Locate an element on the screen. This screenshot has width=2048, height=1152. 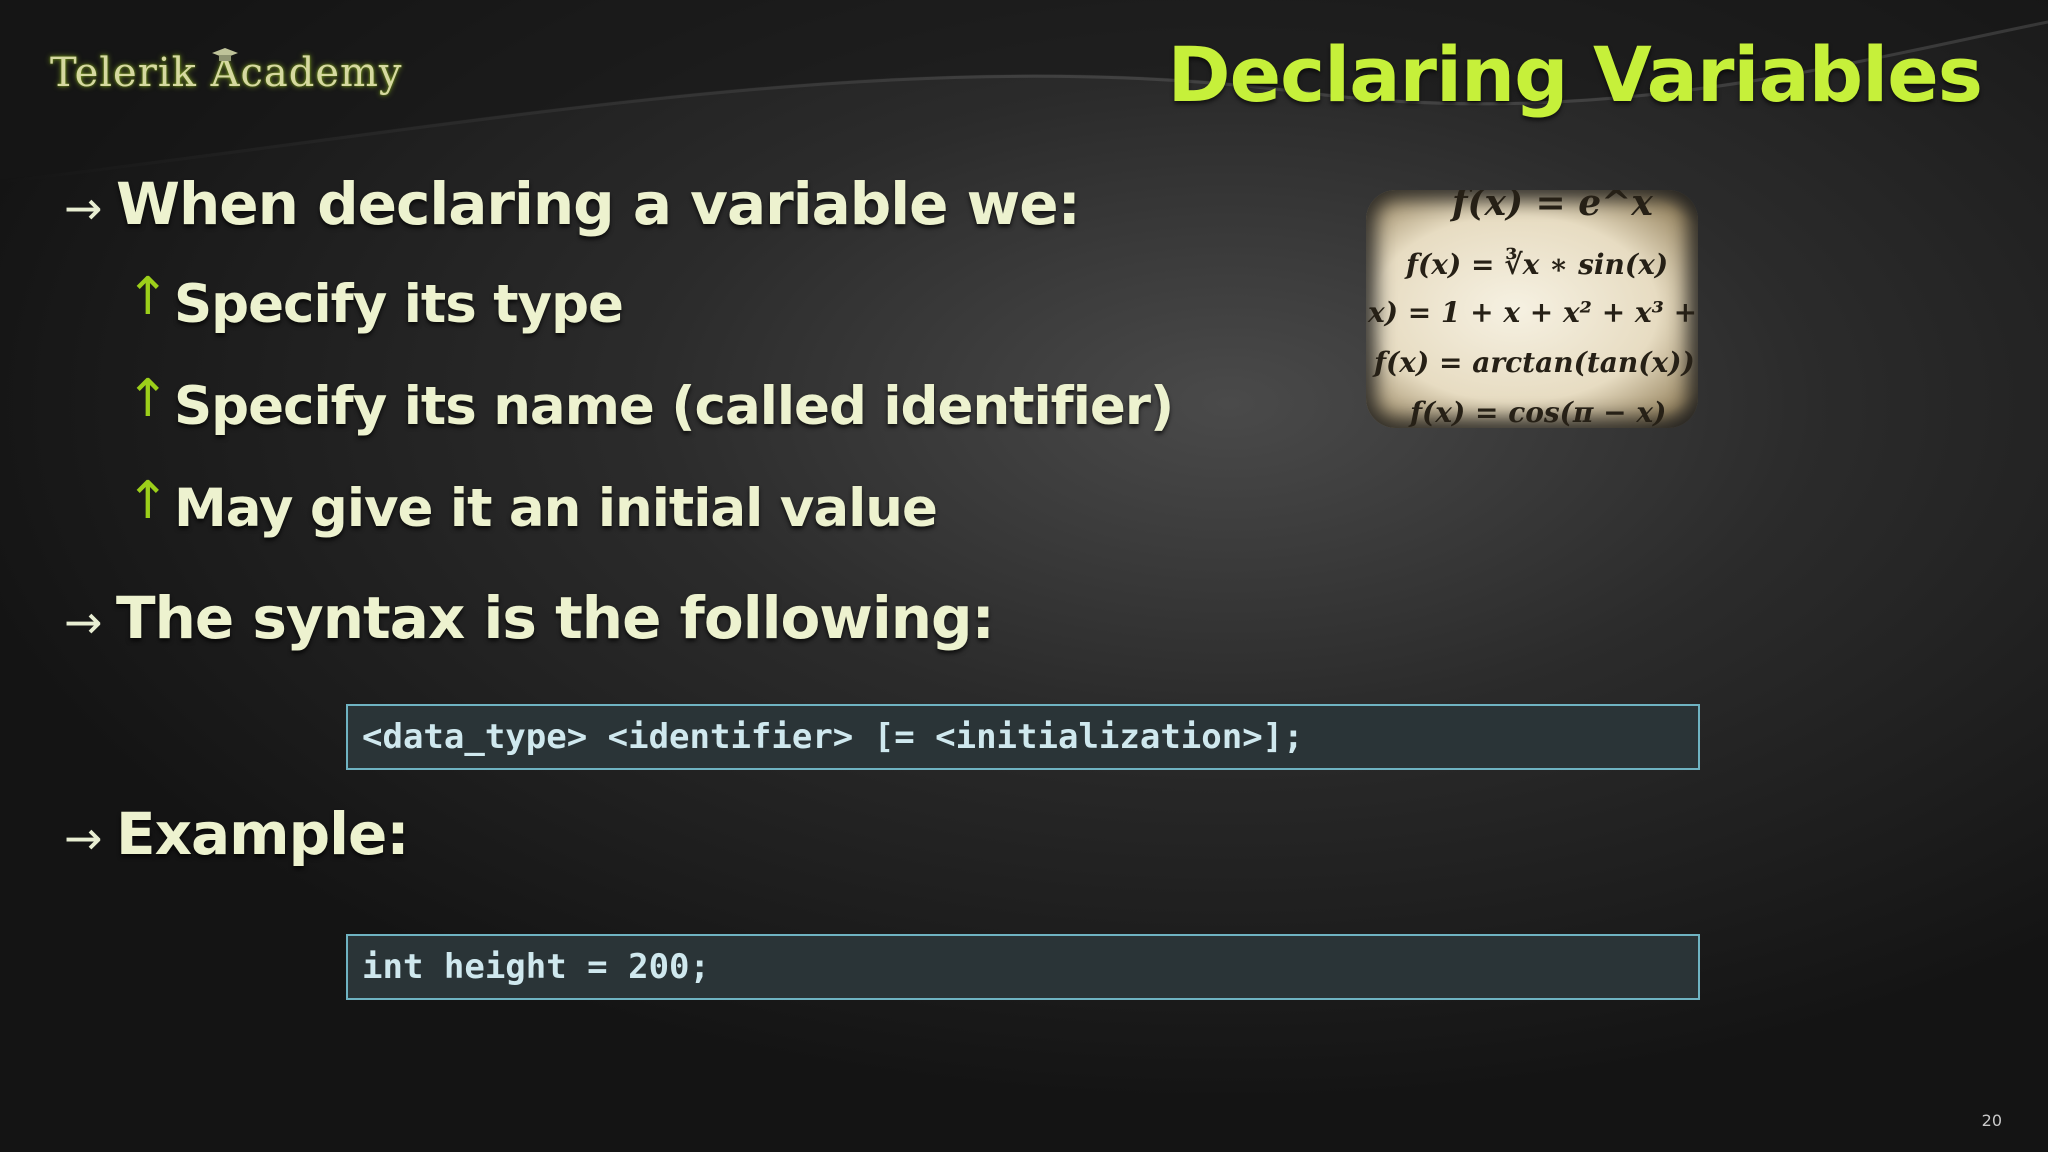
bullet-text: Specify its name (called identifier) is located at coordinates (674, 406).